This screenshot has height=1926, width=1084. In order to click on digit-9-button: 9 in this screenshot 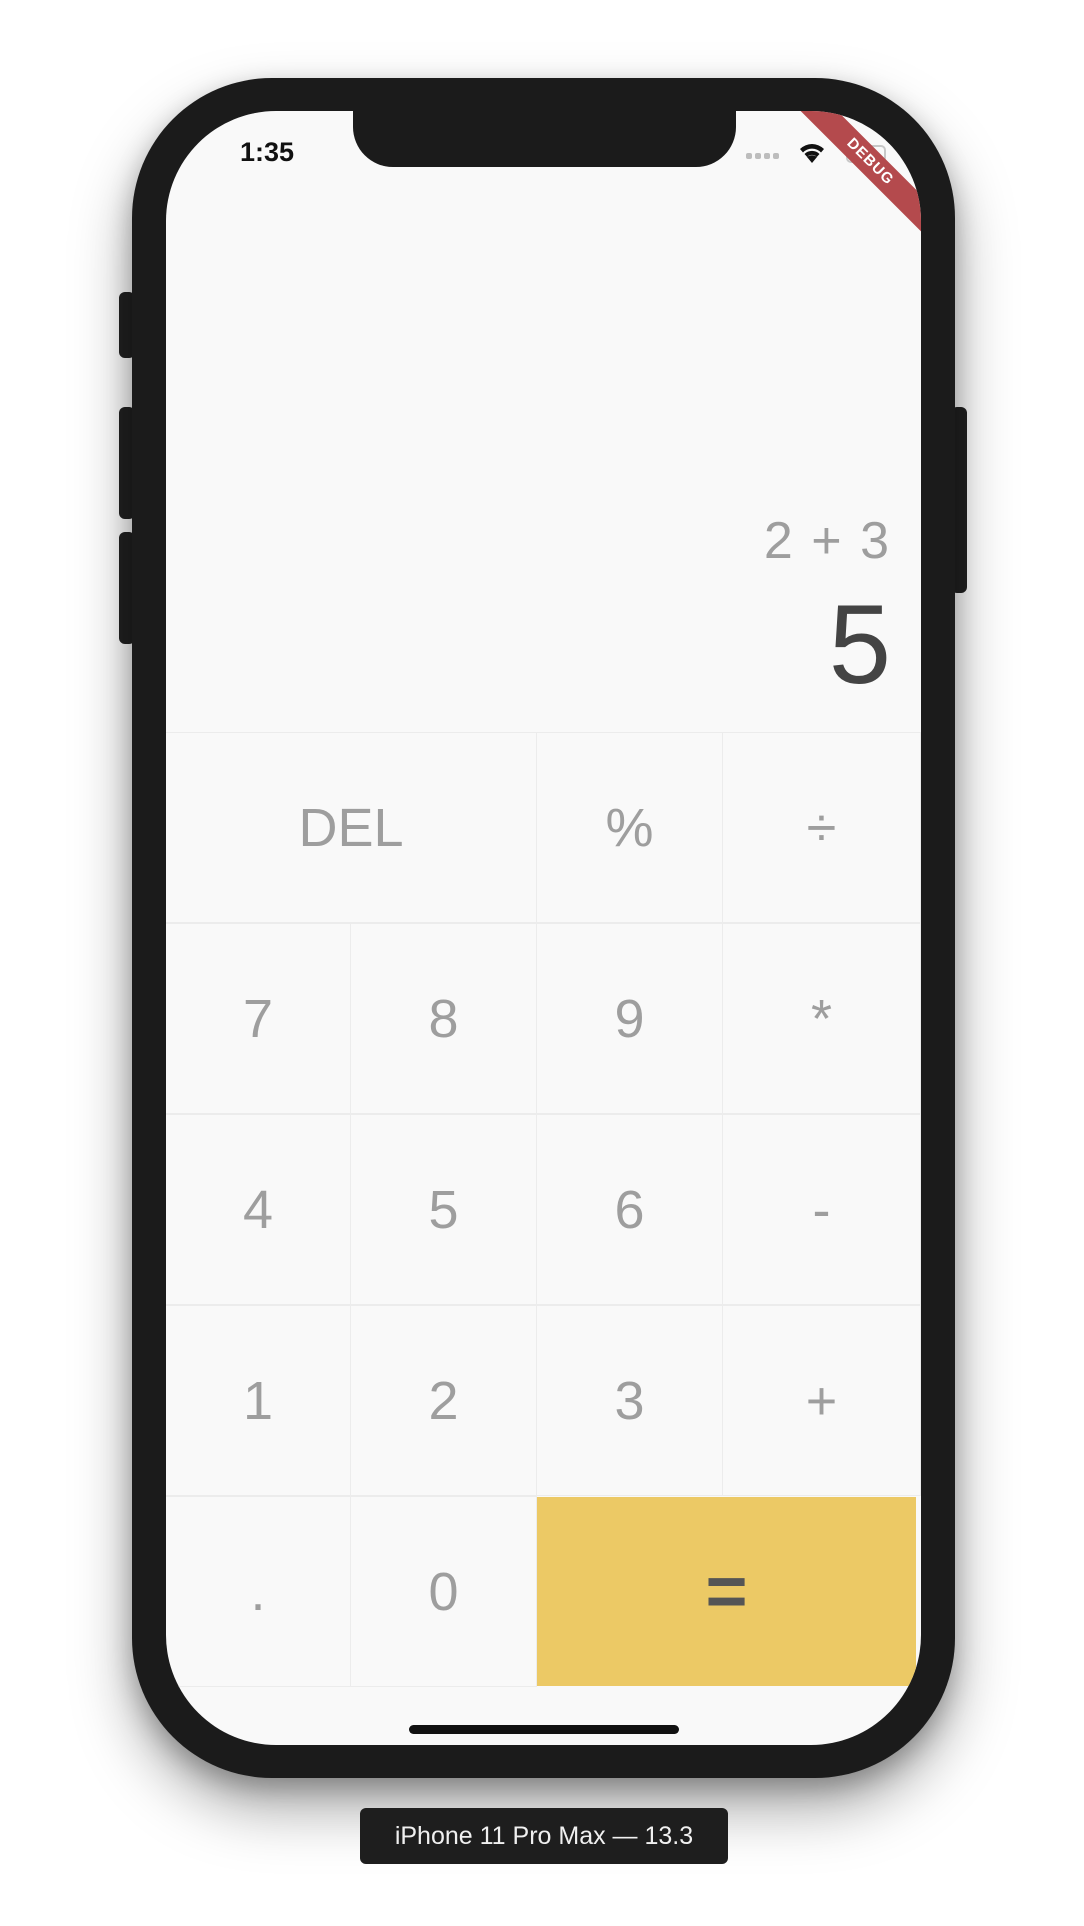, I will do `click(630, 1018)`.